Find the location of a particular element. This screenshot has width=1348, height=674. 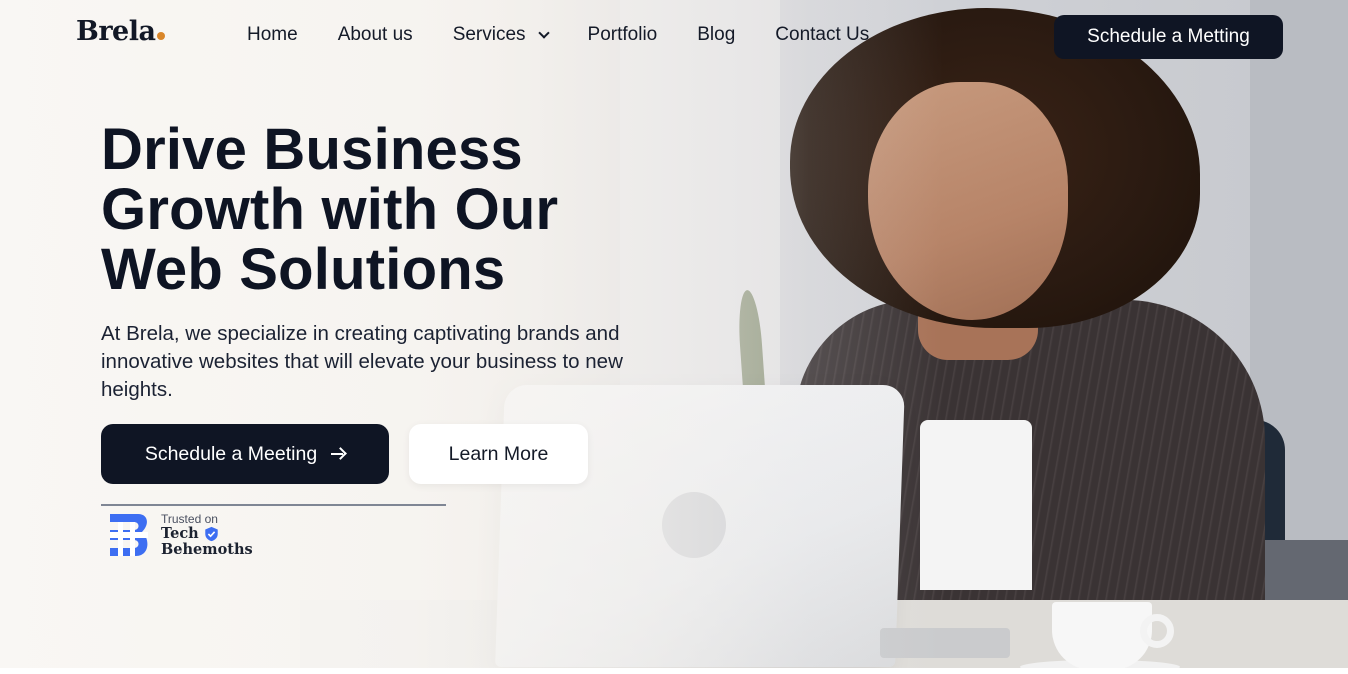

badge-name-row: Tech is located at coordinates (207, 534).